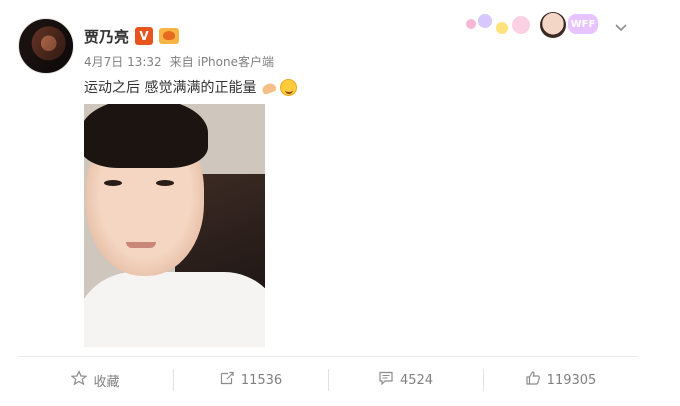  What do you see at coordinates (533, 380) in the screenshot?
I see `thumbs-up-icon` at bounding box center [533, 380].